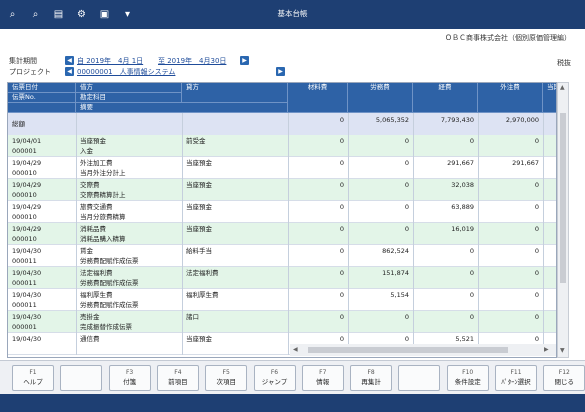 The height and width of the screenshot is (412, 585). What do you see at coordinates (178, 382) in the screenshot?
I see `fkey-label: 前項目` at bounding box center [178, 382].